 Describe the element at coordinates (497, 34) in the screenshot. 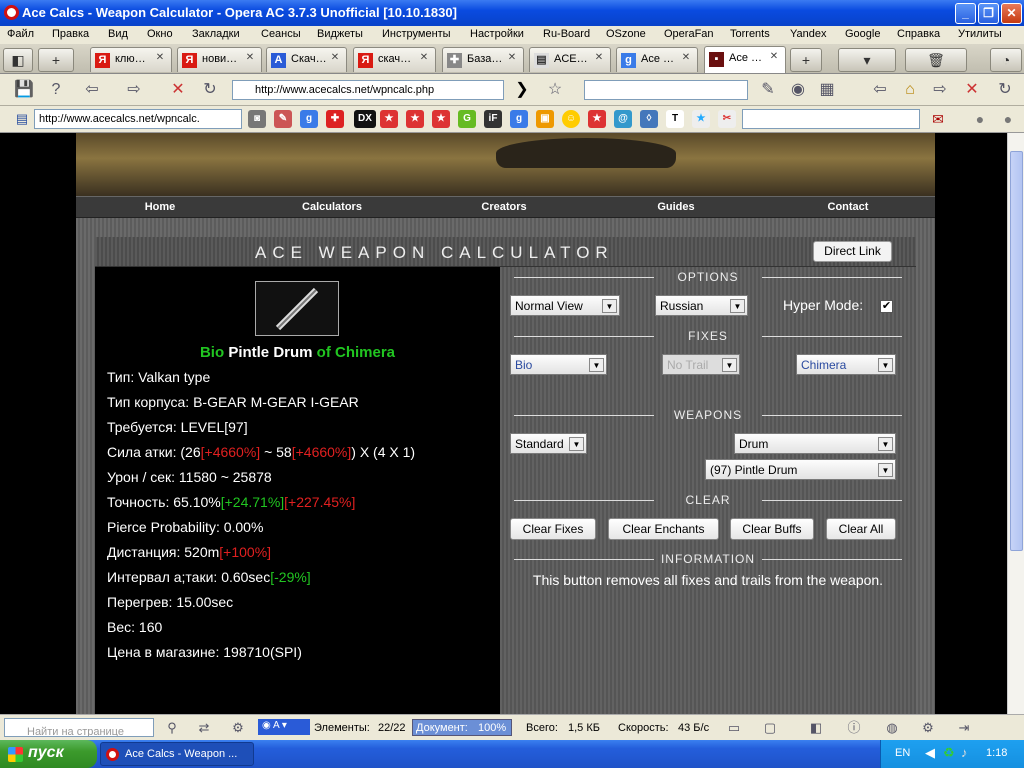

I see `menu-settings: Настройки` at that location.